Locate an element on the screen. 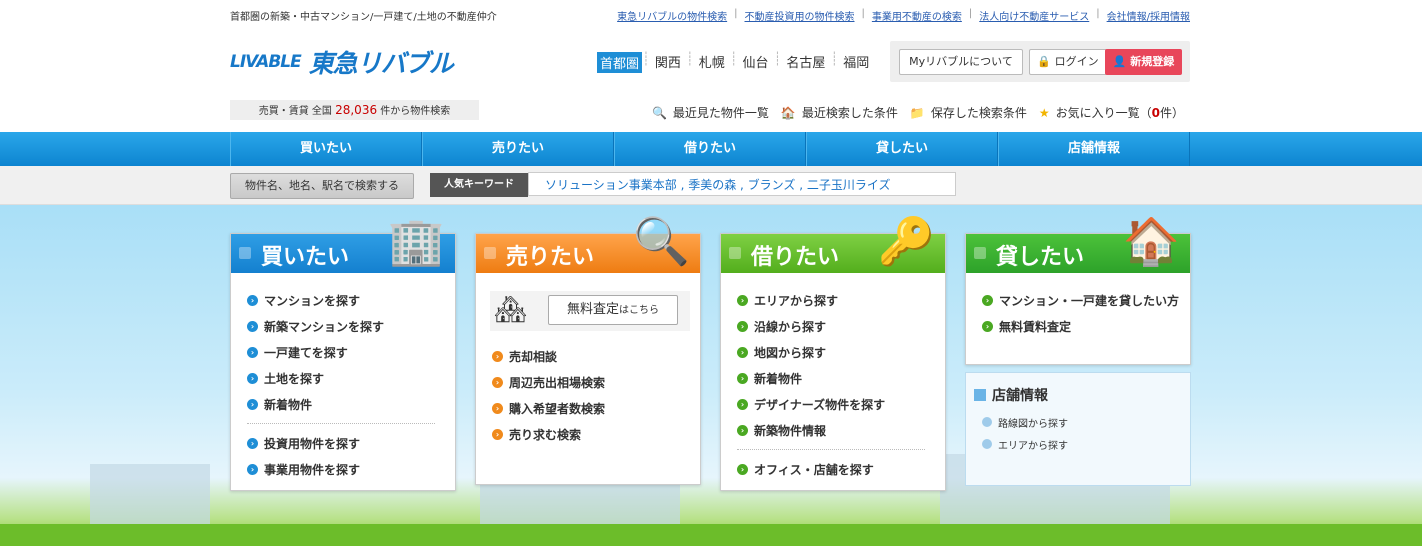 Image resolution: width=1422 pixels, height=546 pixels. bullet-icon is located at coordinates (987, 444).